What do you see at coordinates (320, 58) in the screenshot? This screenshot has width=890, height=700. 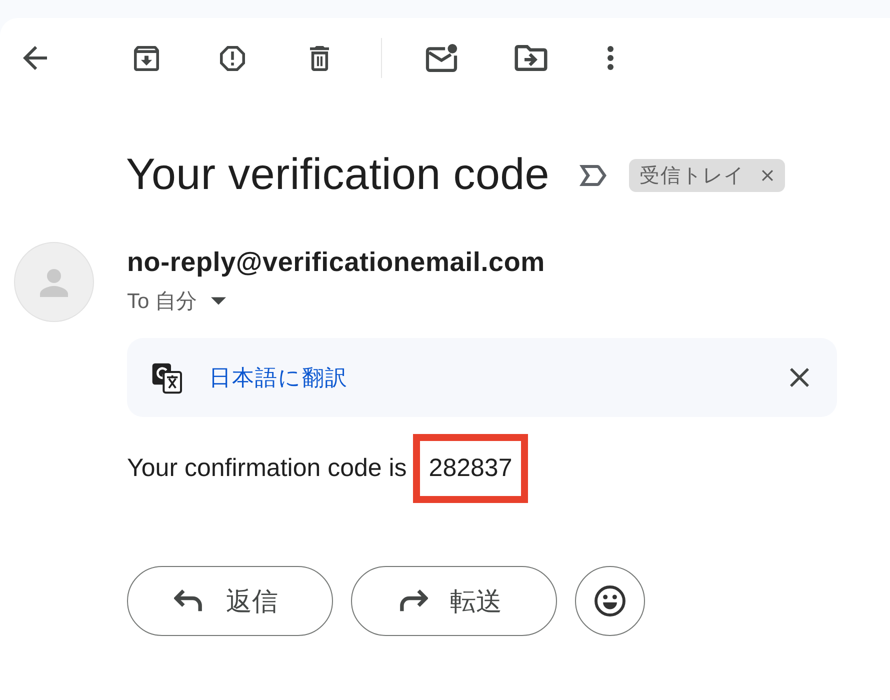 I see `trash-icon` at bounding box center [320, 58].